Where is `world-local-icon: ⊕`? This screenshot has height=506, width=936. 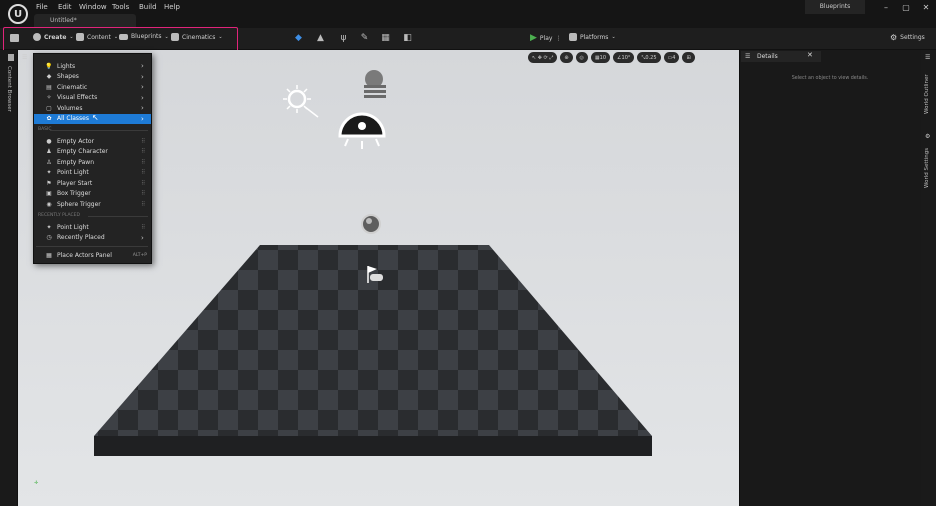
world-local-icon: ⊕ is located at coordinates (566, 57).